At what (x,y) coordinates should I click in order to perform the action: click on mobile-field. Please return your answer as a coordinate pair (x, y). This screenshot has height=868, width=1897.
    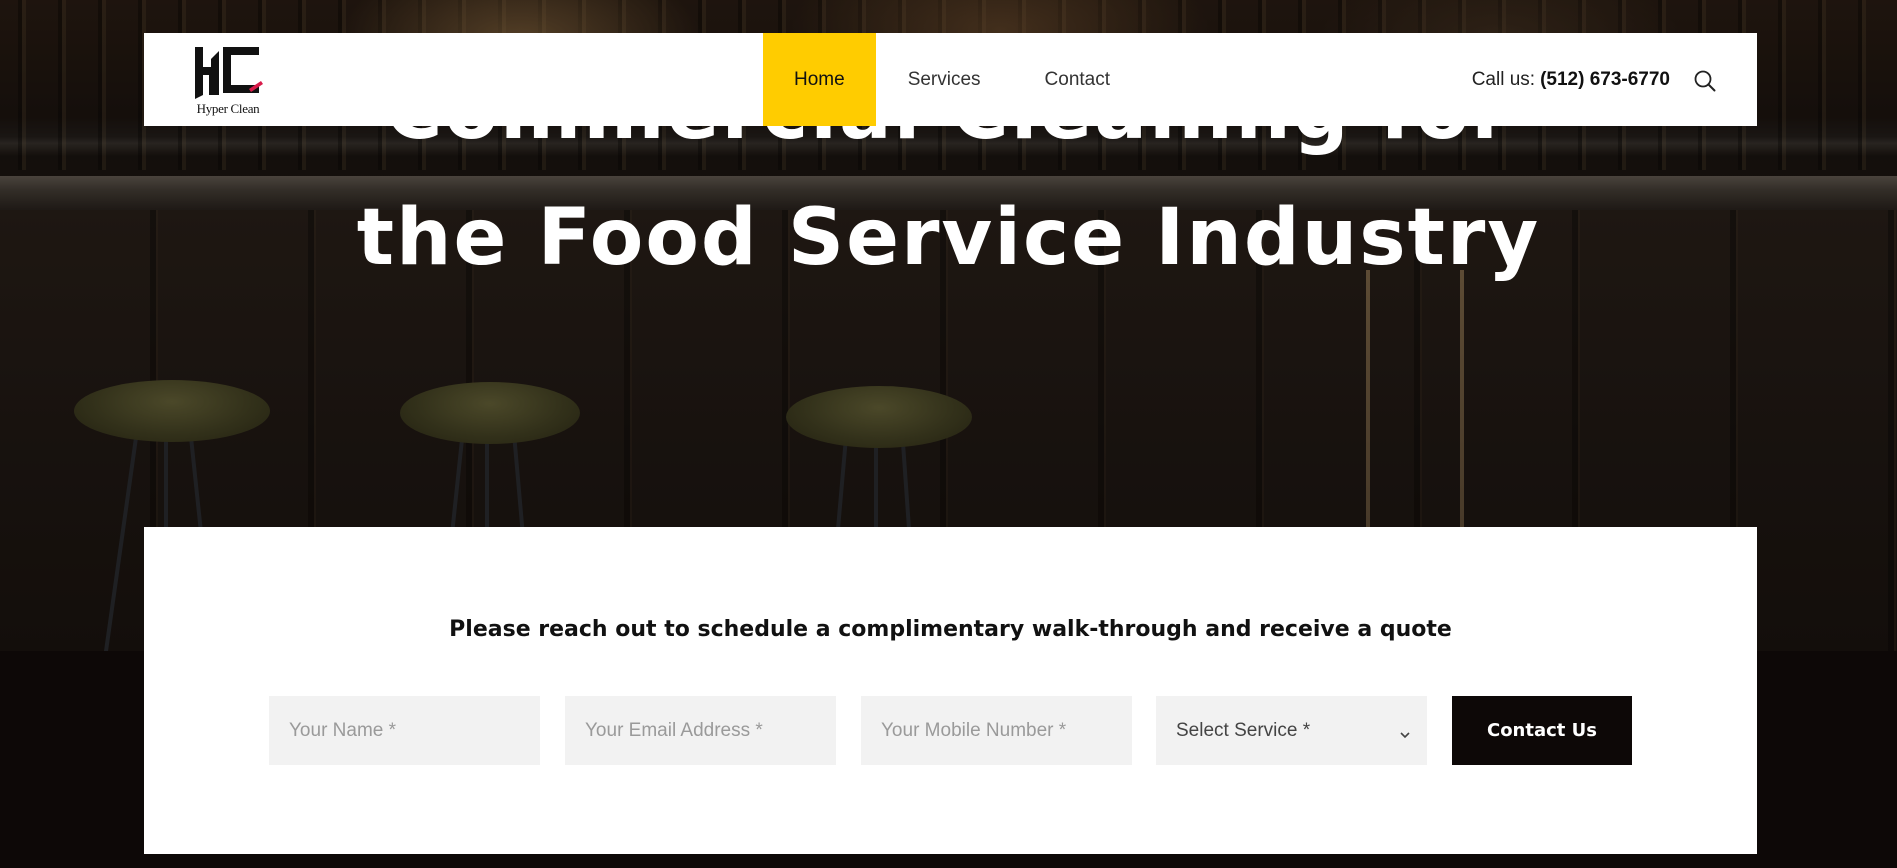
    Looking at the image, I should click on (996, 730).